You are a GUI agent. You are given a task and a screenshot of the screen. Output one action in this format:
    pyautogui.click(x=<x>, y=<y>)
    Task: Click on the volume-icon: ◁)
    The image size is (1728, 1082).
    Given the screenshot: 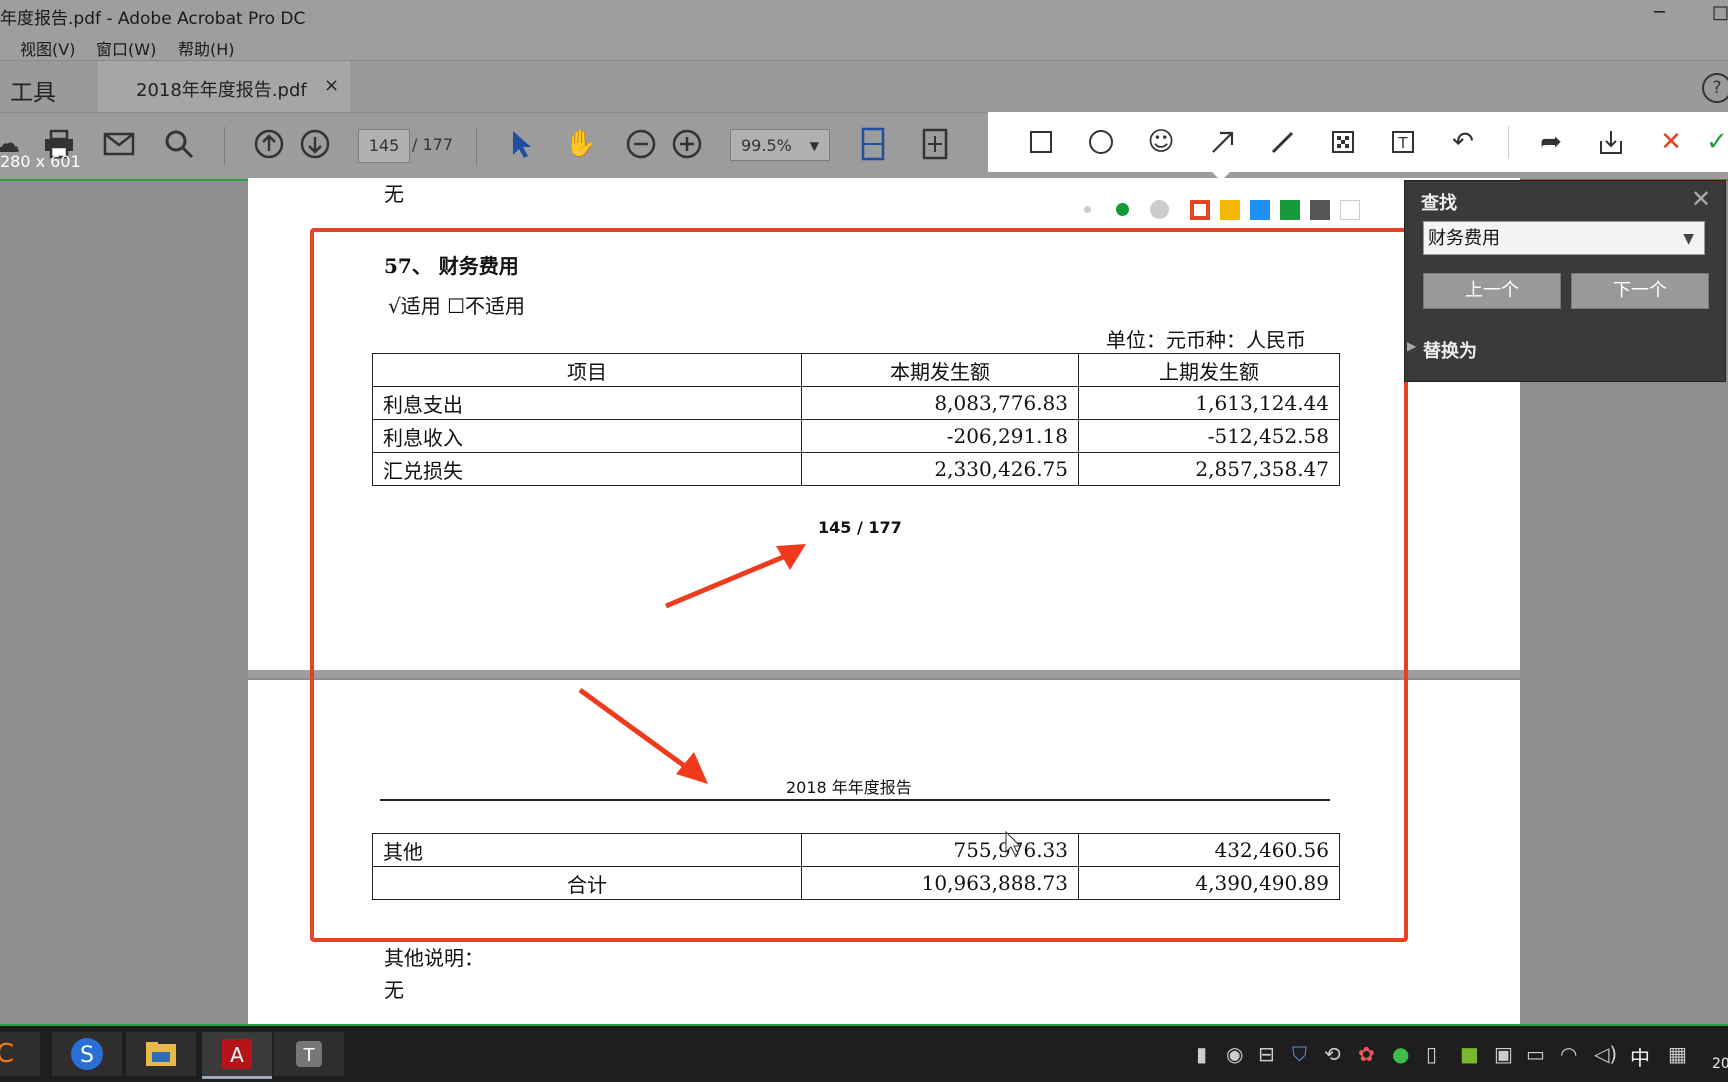 What is the action you would take?
    pyautogui.click(x=1605, y=1054)
    